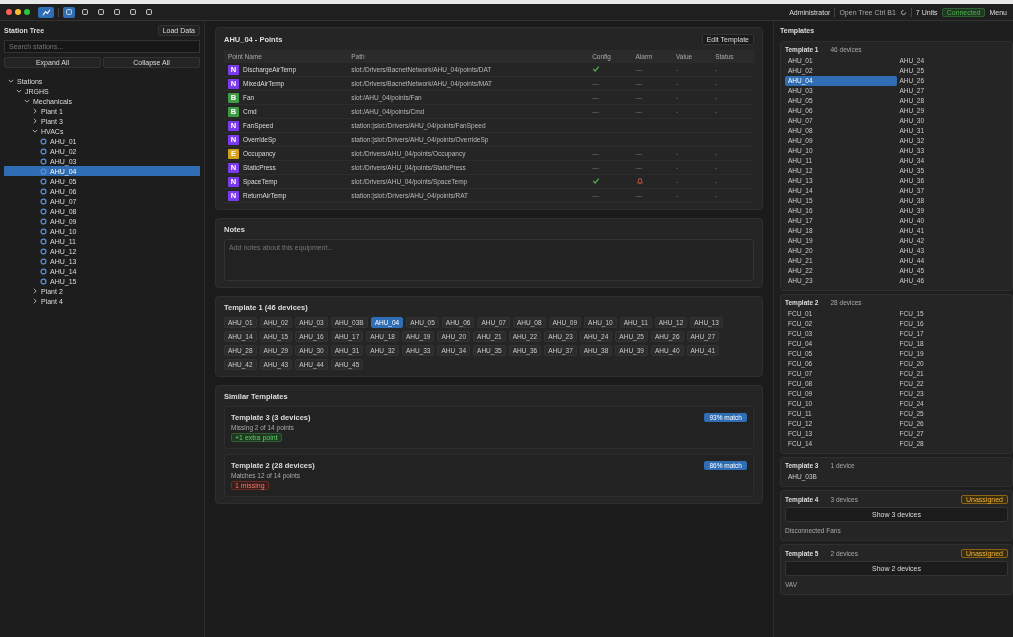 This screenshot has height=637, width=1013. What do you see at coordinates (903, 12) in the screenshot?
I see `refresh-icon` at bounding box center [903, 12].